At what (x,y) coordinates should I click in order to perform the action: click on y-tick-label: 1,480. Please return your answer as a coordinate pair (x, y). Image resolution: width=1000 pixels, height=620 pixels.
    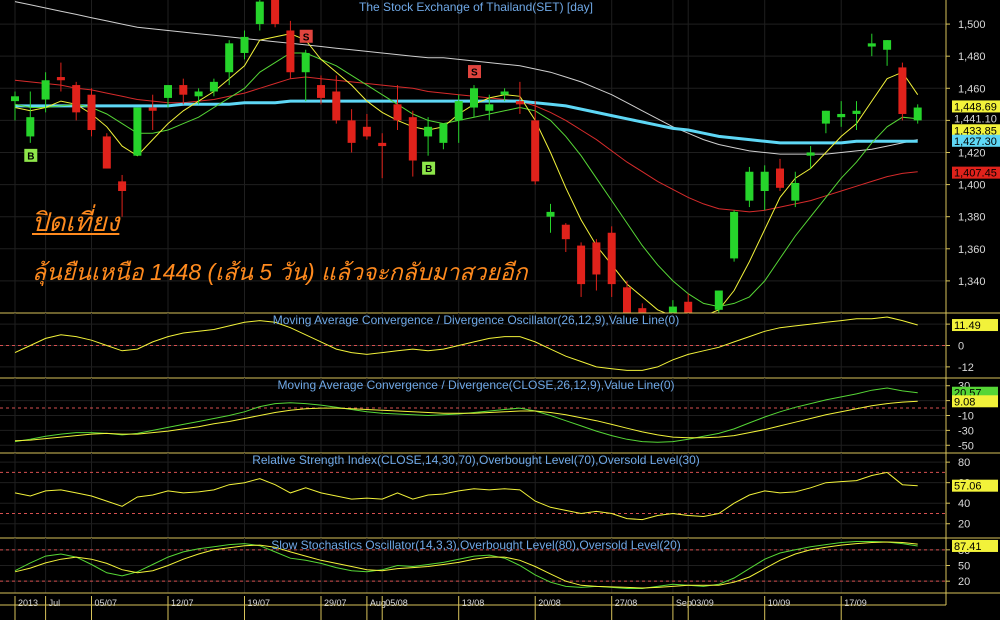
    Looking at the image, I should click on (972, 57).